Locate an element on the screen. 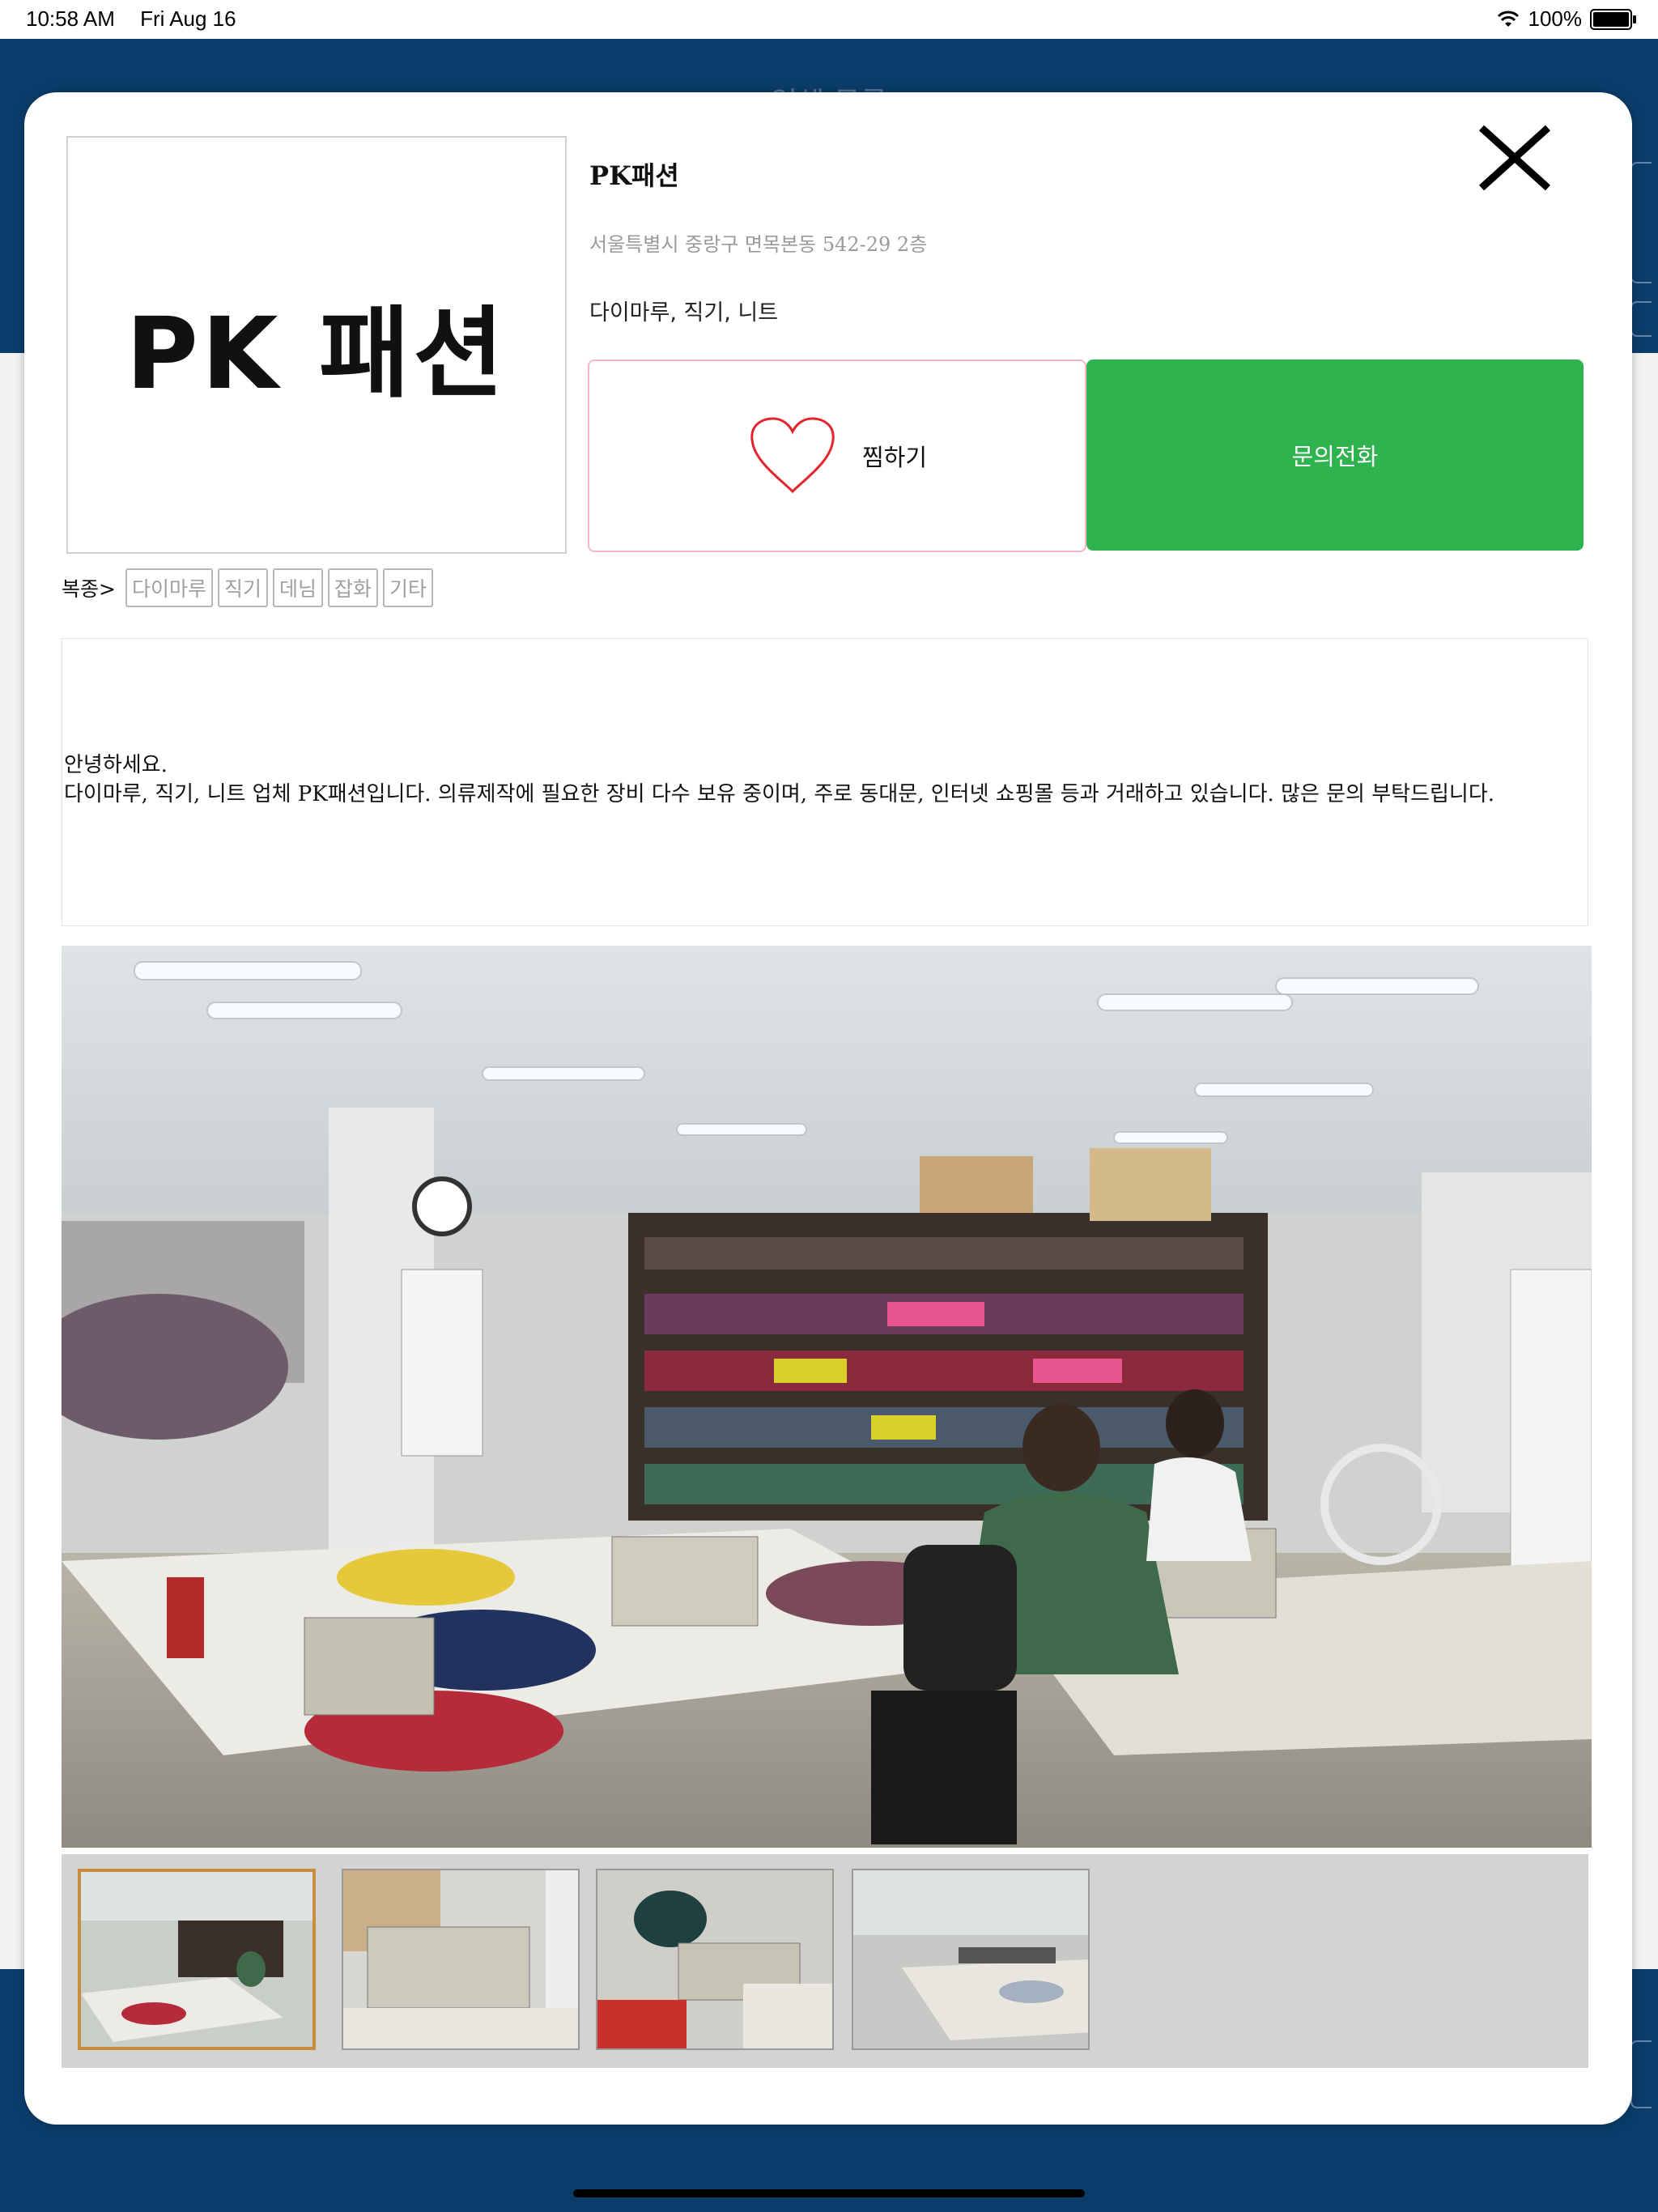  heart-icon is located at coordinates (792, 455).